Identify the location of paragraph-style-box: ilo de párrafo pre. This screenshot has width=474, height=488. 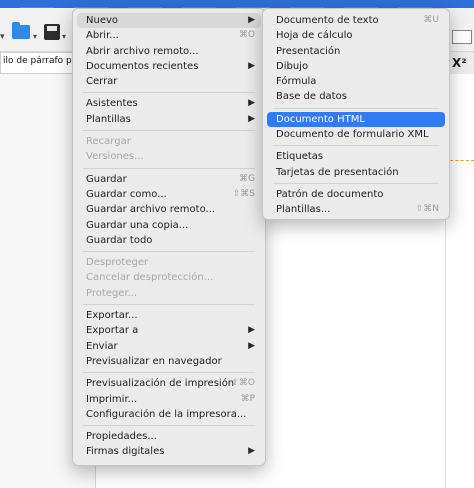
(37, 63).